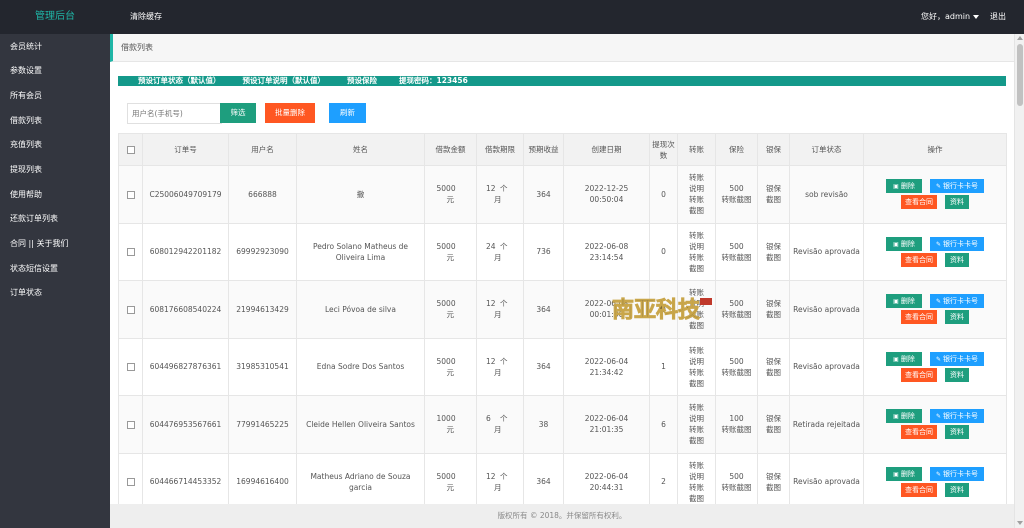  I want to click on delete-label: 删除, so click(907, 186).